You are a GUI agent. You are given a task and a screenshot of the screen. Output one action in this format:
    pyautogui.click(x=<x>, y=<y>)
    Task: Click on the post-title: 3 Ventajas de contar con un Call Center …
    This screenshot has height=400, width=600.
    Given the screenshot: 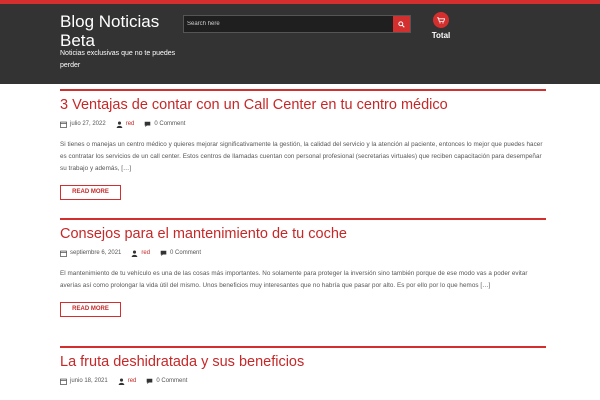 What is the action you would take?
    pyautogui.click(x=303, y=105)
    